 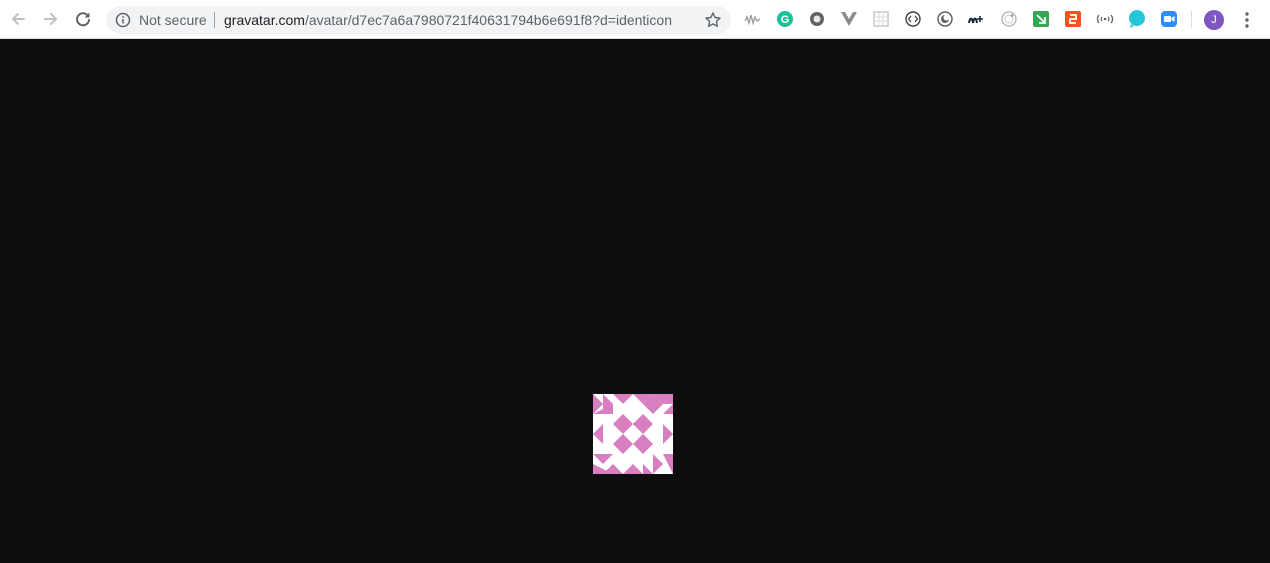 What do you see at coordinates (1041, 19) in the screenshot?
I see `ext-green-arrow-icon` at bounding box center [1041, 19].